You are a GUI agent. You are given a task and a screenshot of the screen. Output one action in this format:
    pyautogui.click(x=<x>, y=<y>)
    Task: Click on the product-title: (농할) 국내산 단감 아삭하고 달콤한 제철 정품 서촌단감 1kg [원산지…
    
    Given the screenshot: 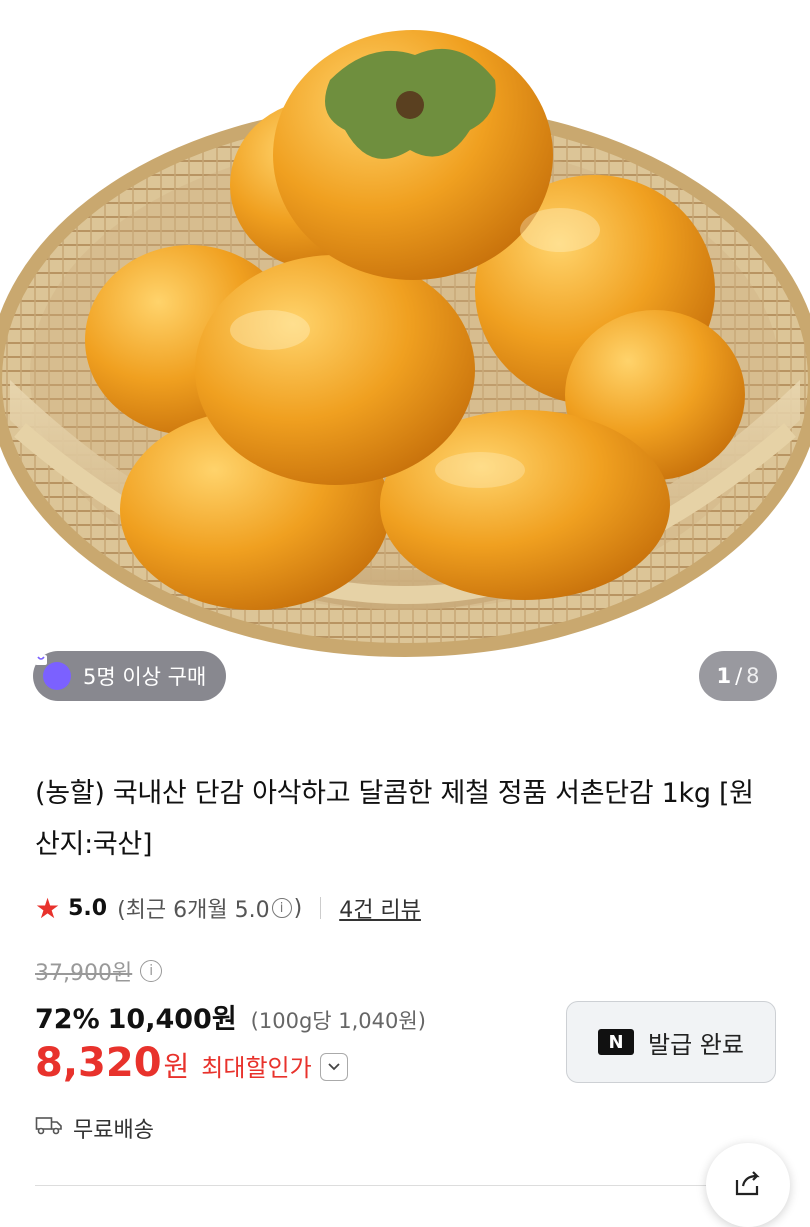 What is the action you would take?
    pyautogui.click(x=394, y=819)
    